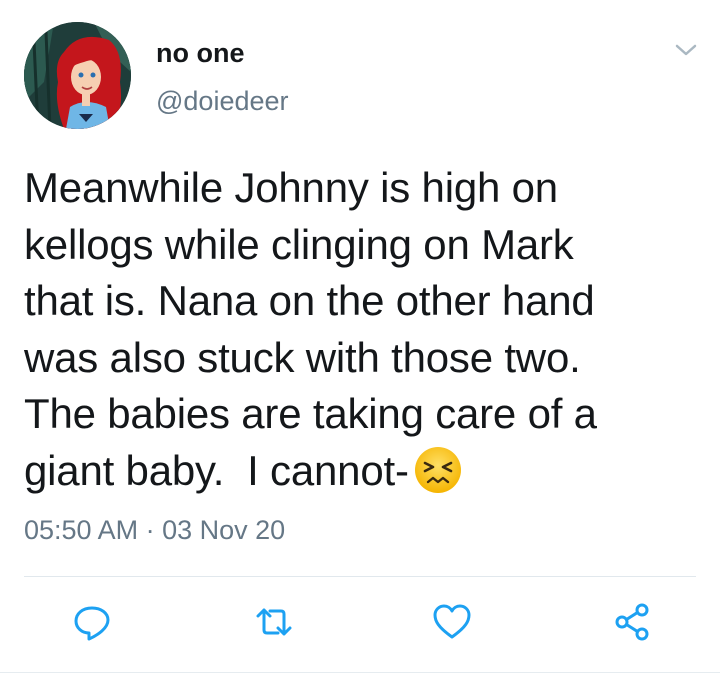  I want to click on like-icon, so click(452, 622).